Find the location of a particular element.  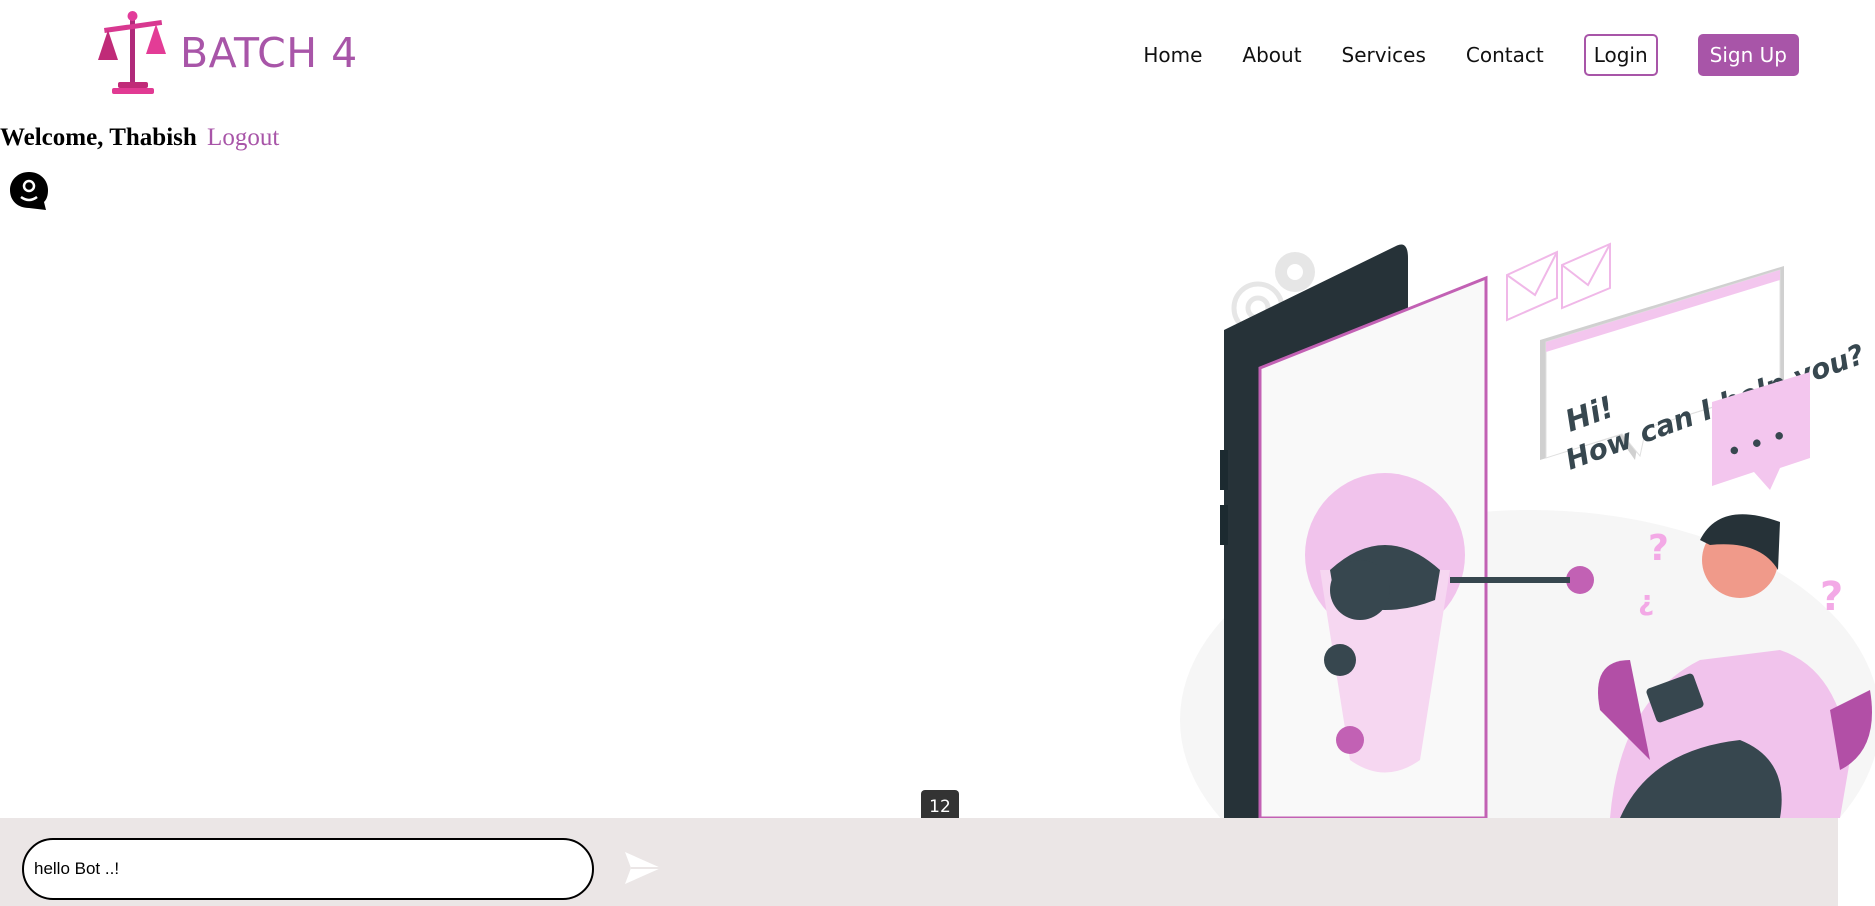

brand-logo: BATCH 4 is located at coordinates (227, 53).